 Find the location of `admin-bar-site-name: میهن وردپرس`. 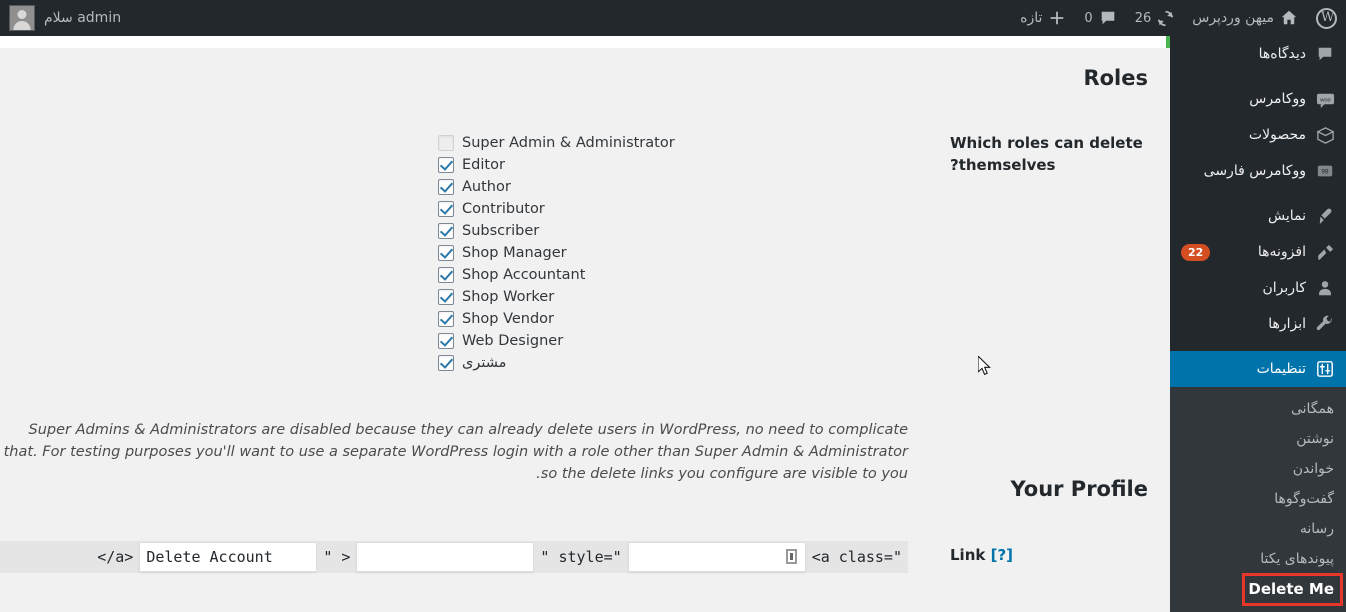

admin-bar-site-name: میهن وردپرس is located at coordinates (1245, 18).